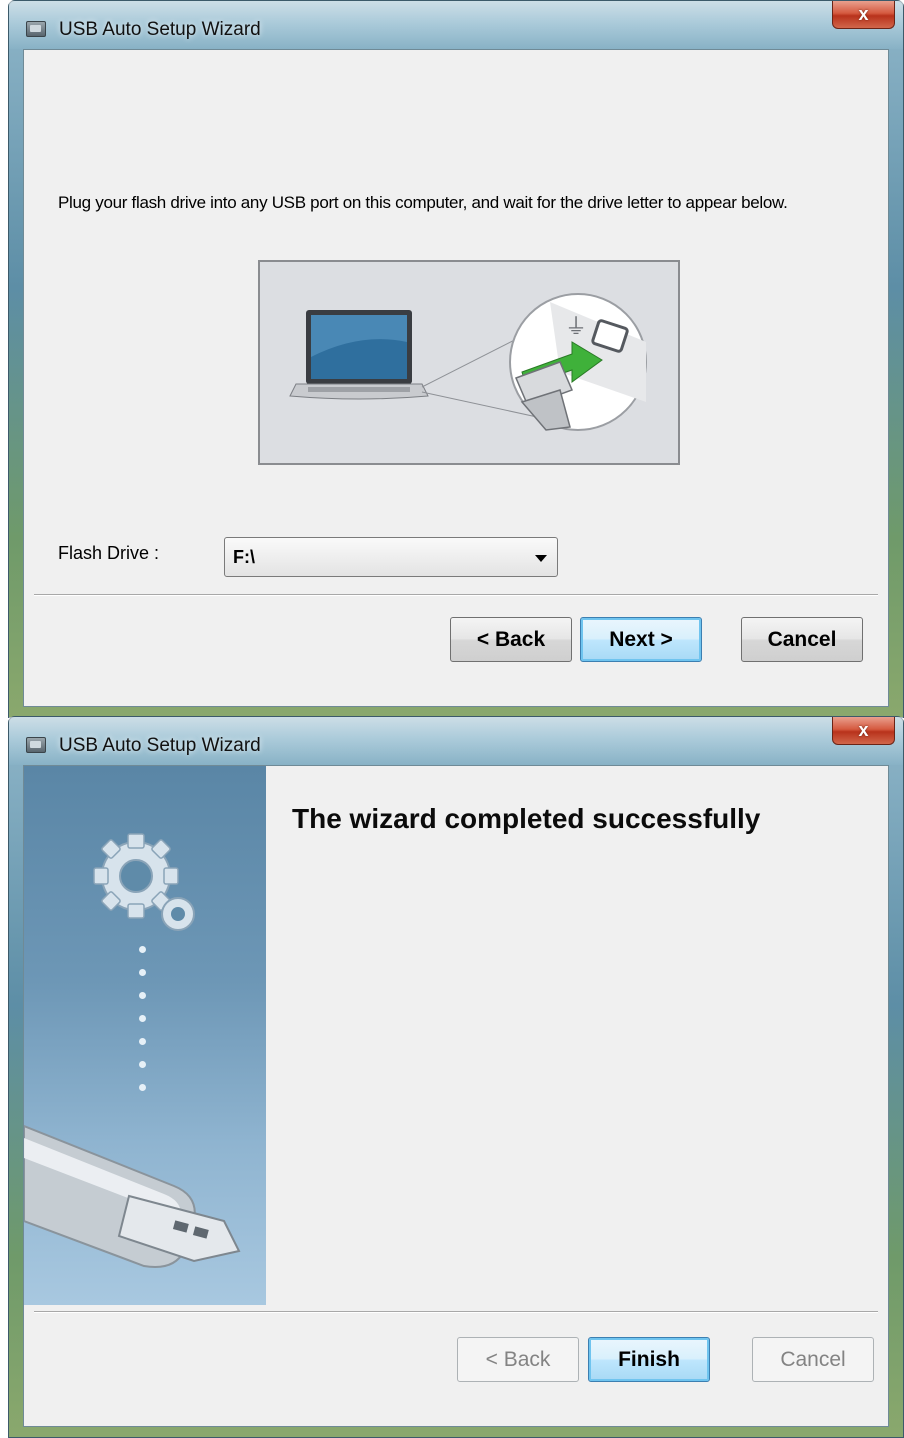 The image size is (904, 1438). Describe the element at coordinates (469, 362) in the screenshot. I see `plug-in-illustration: ⏚` at that location.